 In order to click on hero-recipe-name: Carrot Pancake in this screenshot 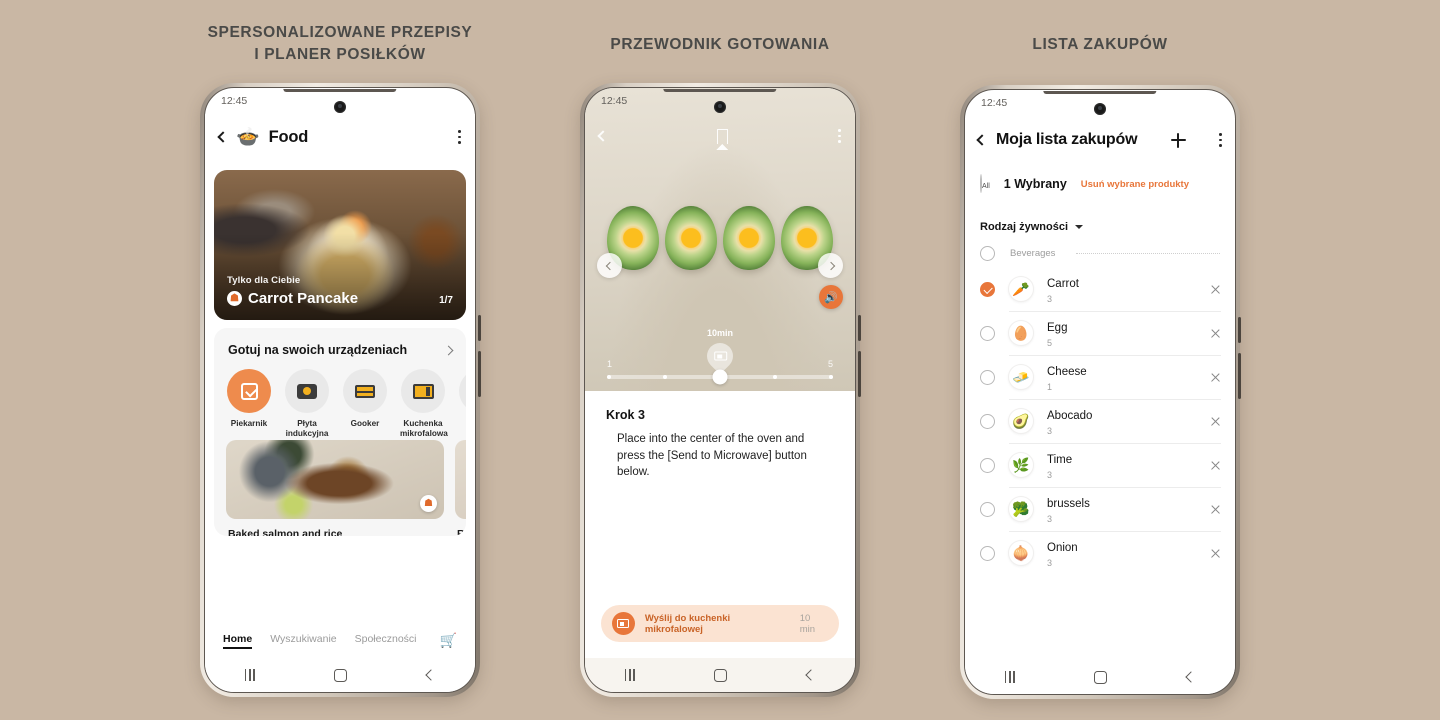, I will do `click(303, 298)`.